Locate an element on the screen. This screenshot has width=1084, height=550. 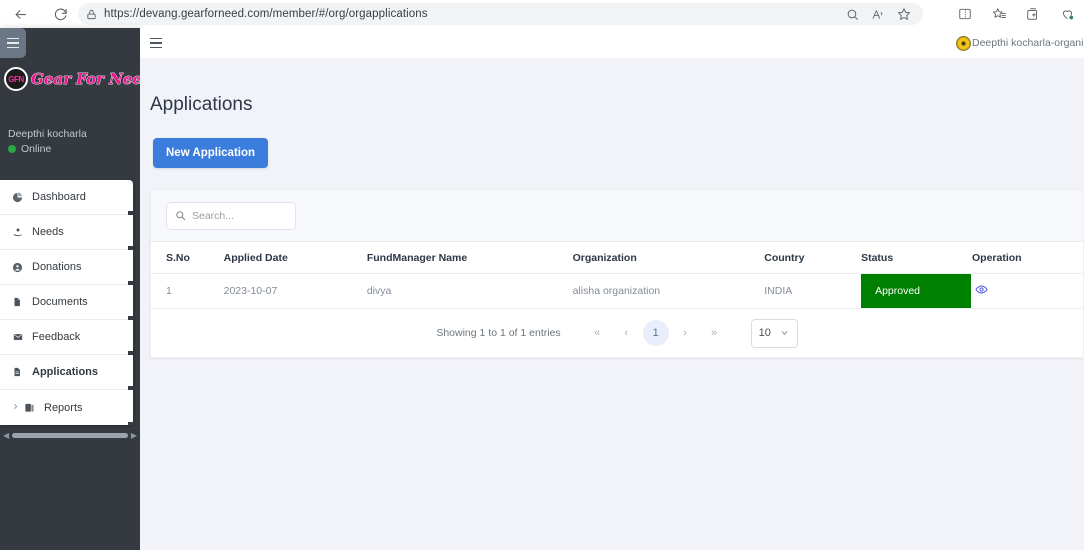
sidebar-item-dashboard: Dashboard is located at coordinates (66, 197).